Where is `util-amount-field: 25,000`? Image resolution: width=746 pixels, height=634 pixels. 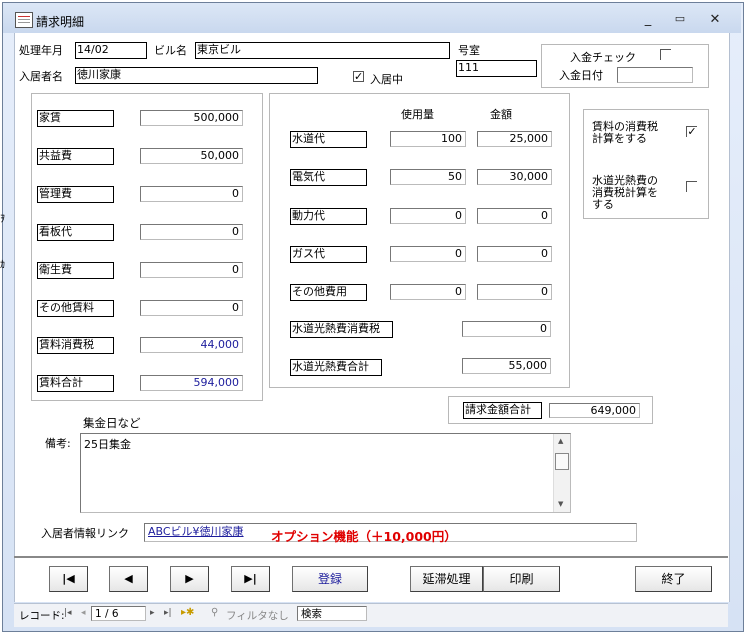 util-amount-field: 25,000 is located at coordinates (514, 139).